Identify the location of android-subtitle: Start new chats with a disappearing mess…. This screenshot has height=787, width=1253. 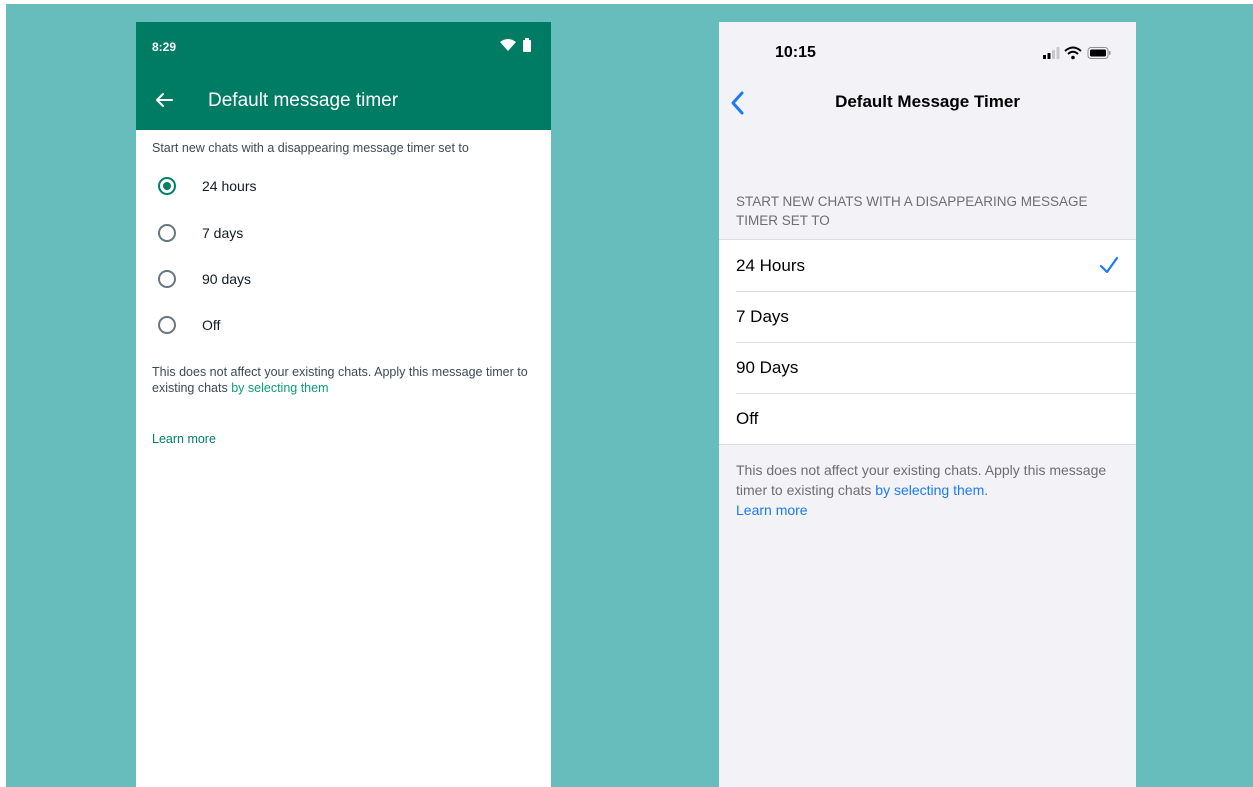
(310, 148).